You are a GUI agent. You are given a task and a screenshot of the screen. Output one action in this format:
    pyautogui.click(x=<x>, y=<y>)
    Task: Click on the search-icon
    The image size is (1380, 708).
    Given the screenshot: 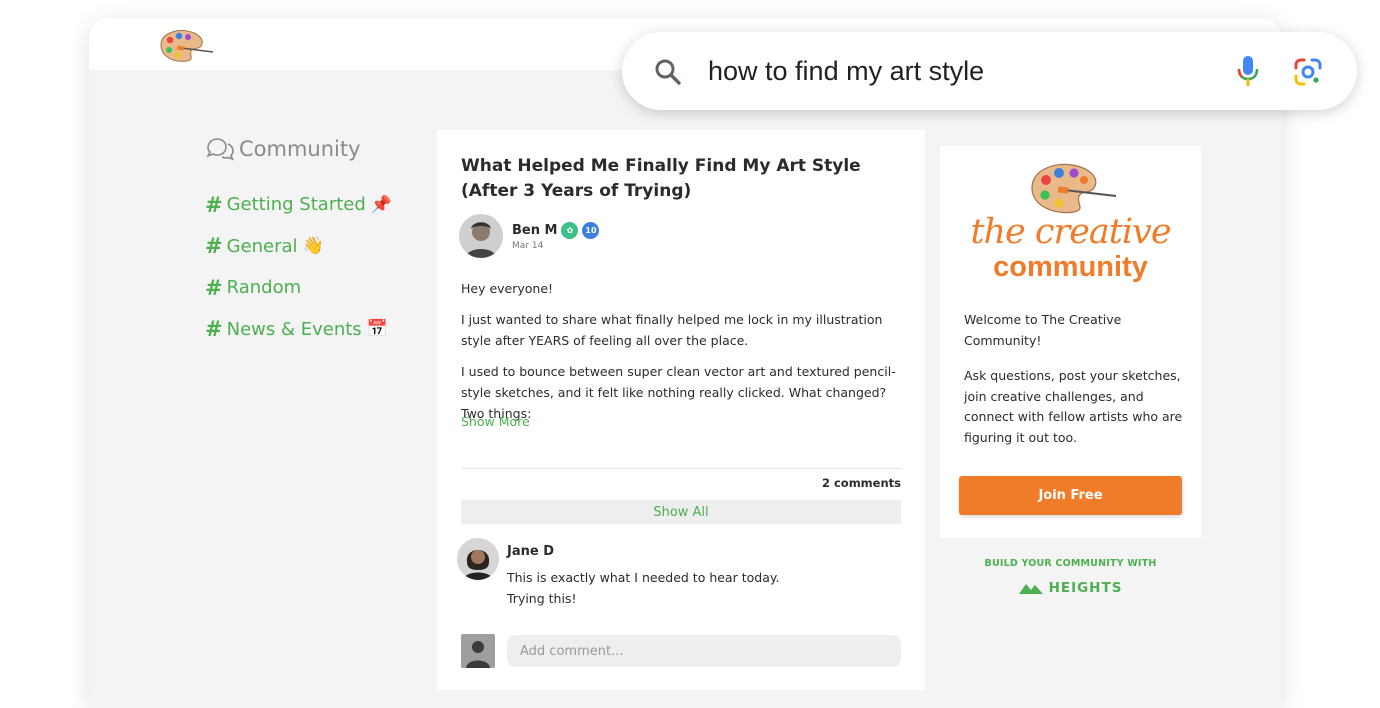 What is the action you would take?
    pyautogui.click(x=668, y=72)
    